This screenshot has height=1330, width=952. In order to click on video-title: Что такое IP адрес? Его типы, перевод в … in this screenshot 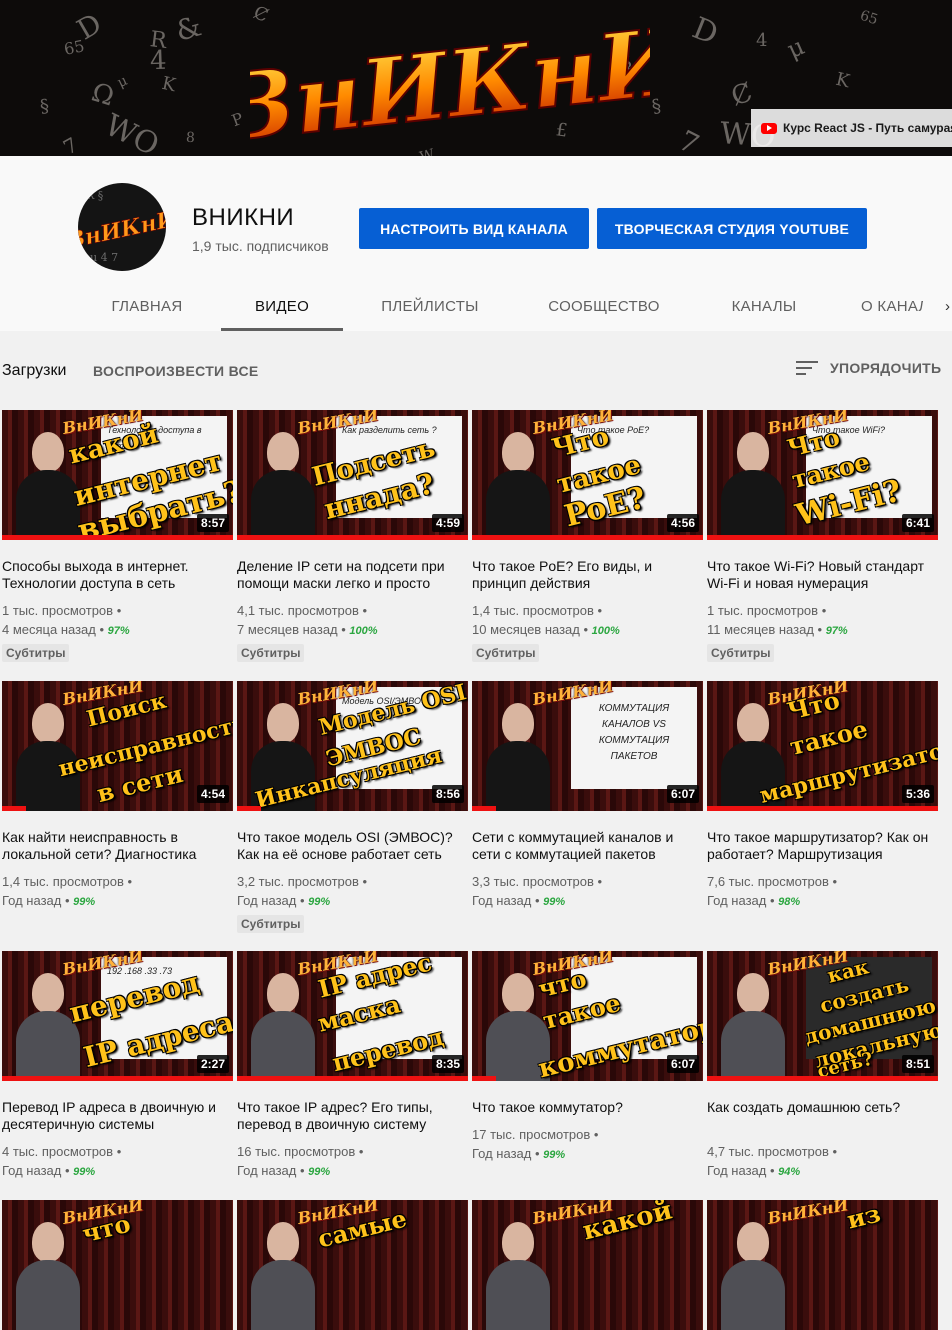, I will do `click(352, 1116)`.